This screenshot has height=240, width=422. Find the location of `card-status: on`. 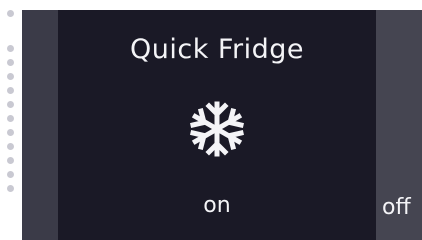

card-status: on is located at coordinates (217, 205).